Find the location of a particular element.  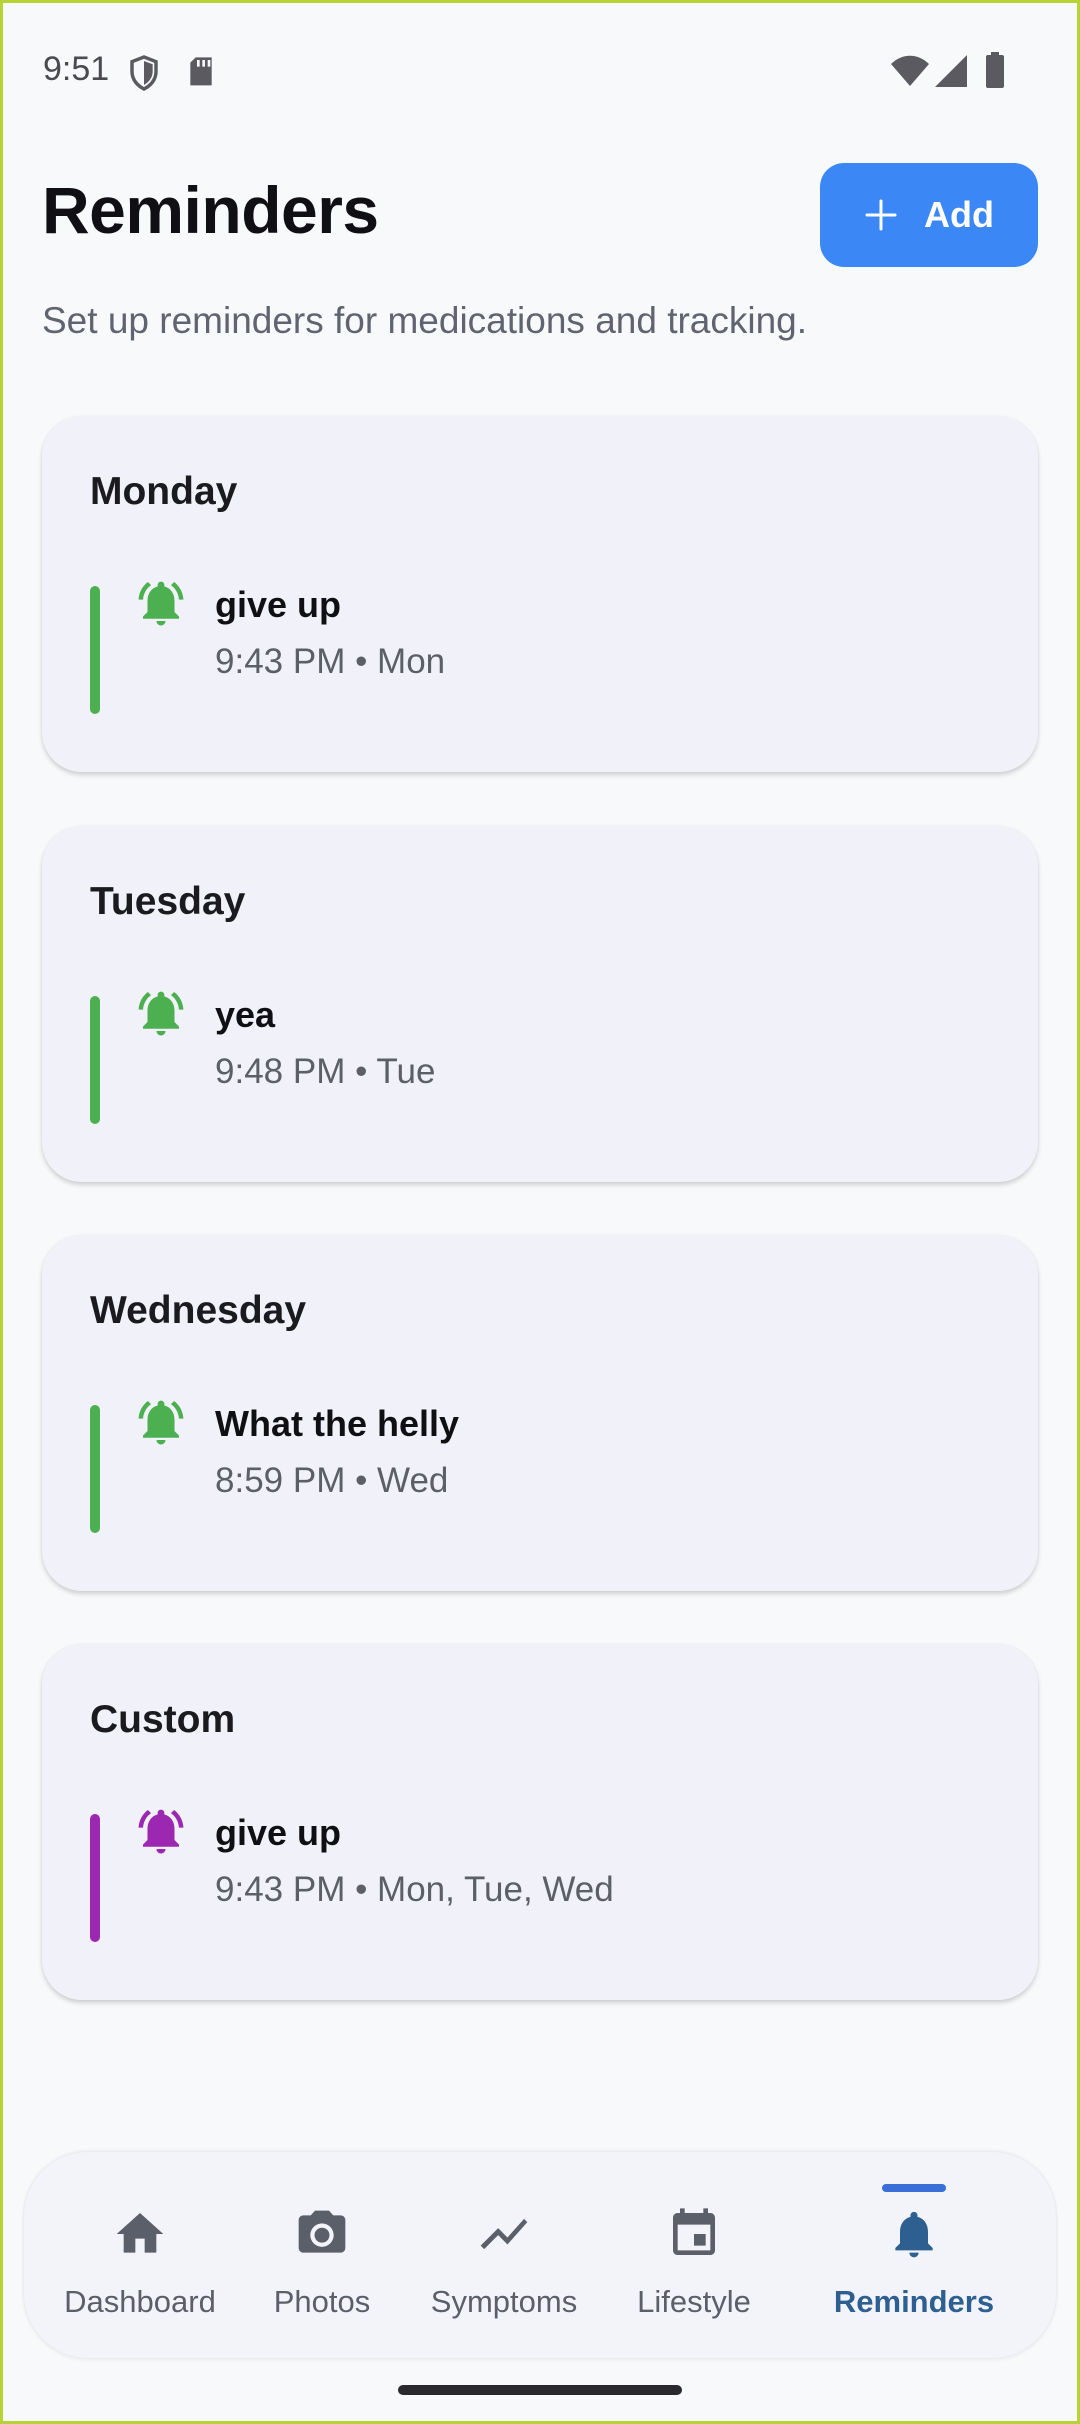

nav-item-lifestyle: Lifestyle is located at coordinates (694, 2255).